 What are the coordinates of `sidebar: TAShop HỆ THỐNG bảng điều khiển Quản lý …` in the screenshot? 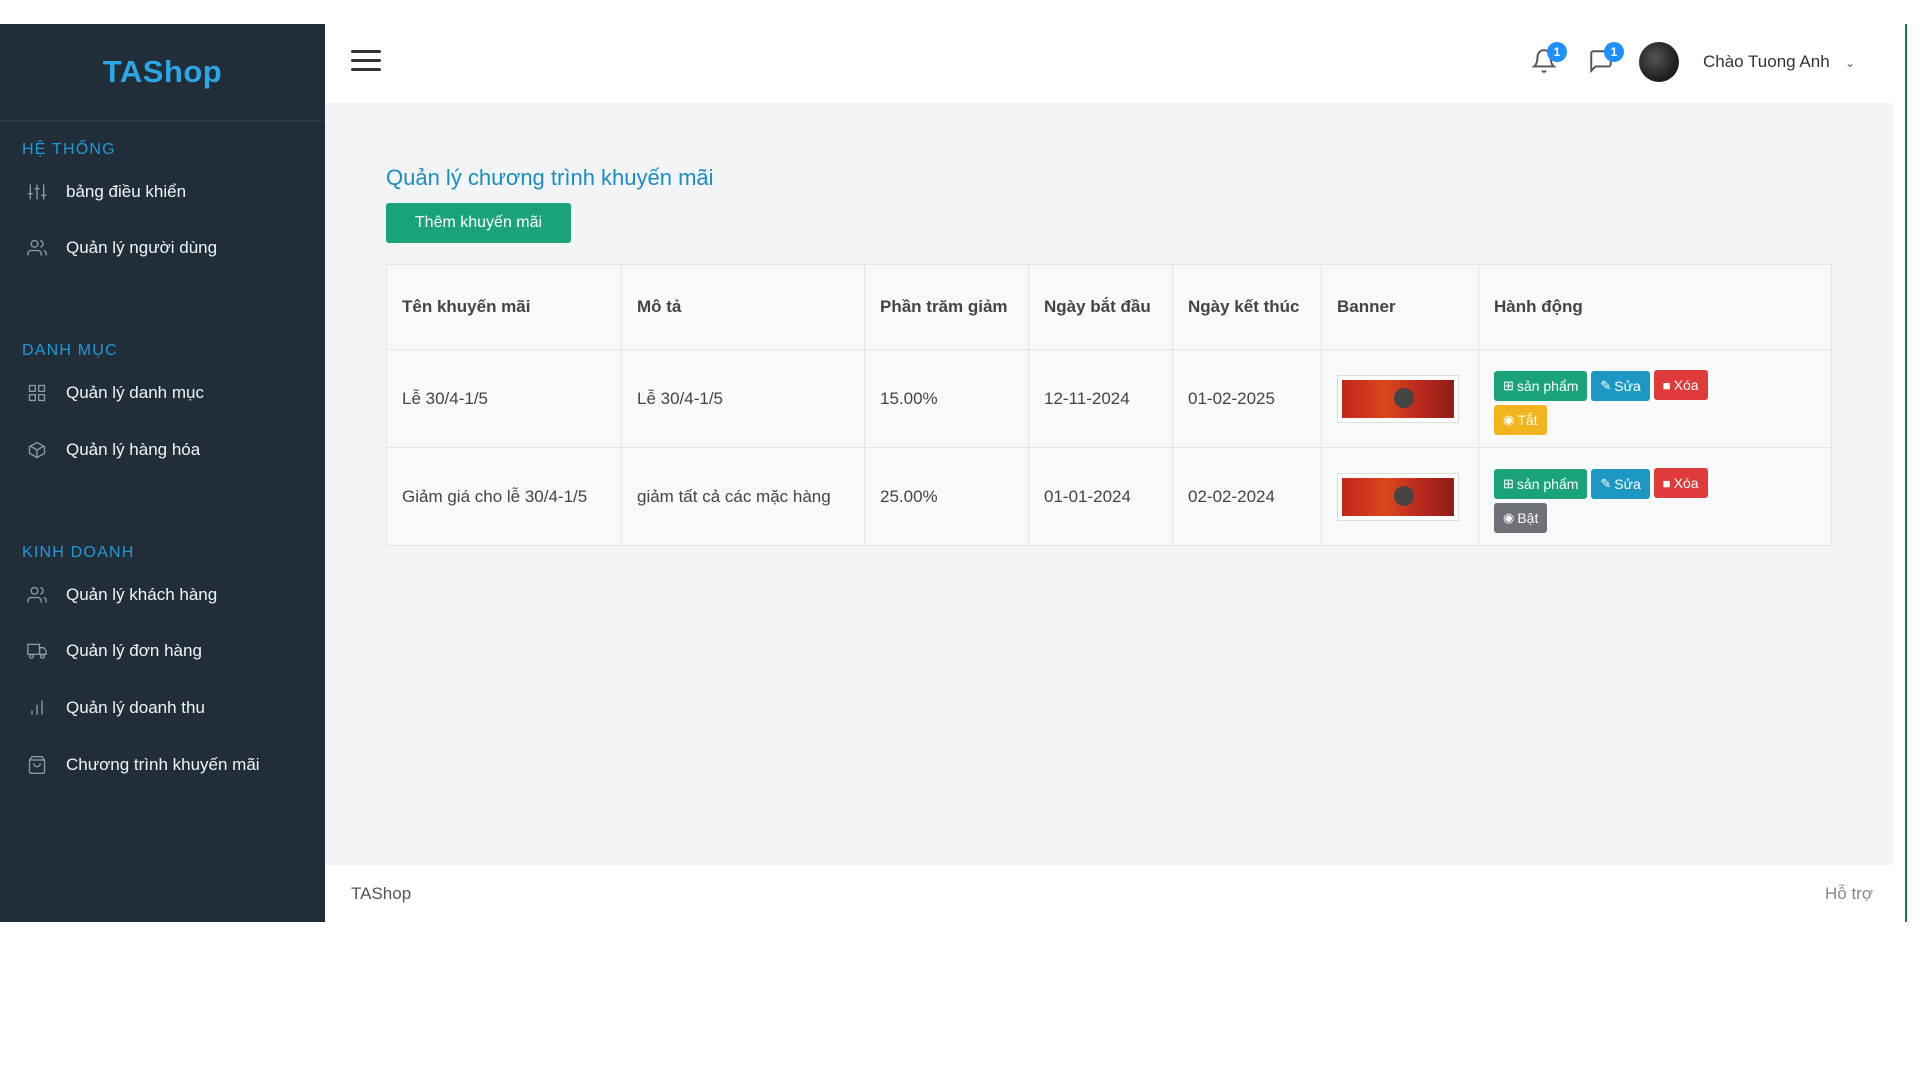 It's located at (162, 473).